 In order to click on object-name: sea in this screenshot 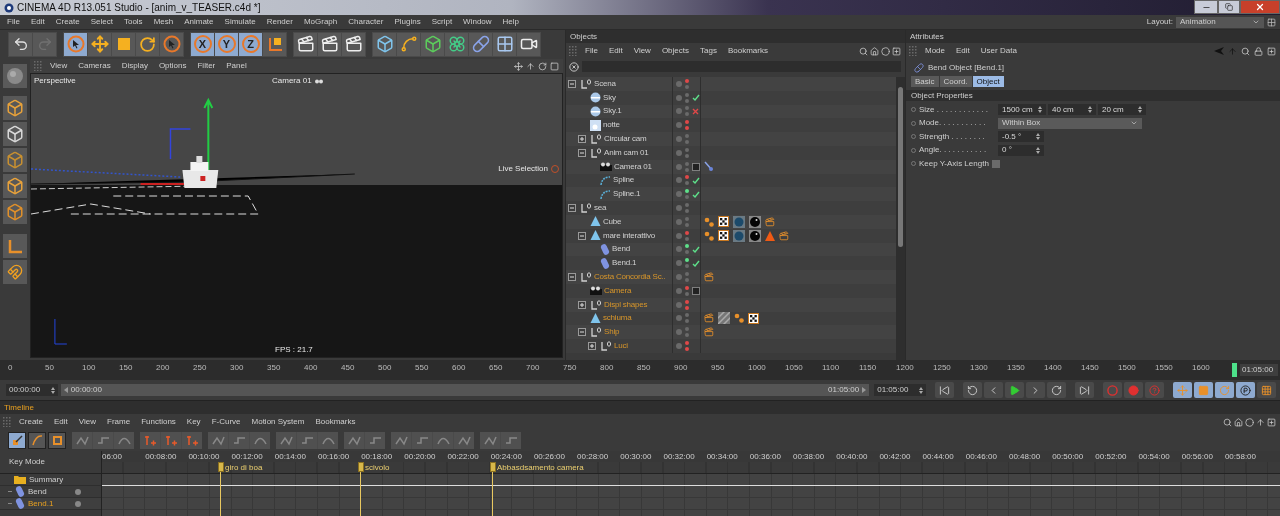, I will do `click(600, 208)`.